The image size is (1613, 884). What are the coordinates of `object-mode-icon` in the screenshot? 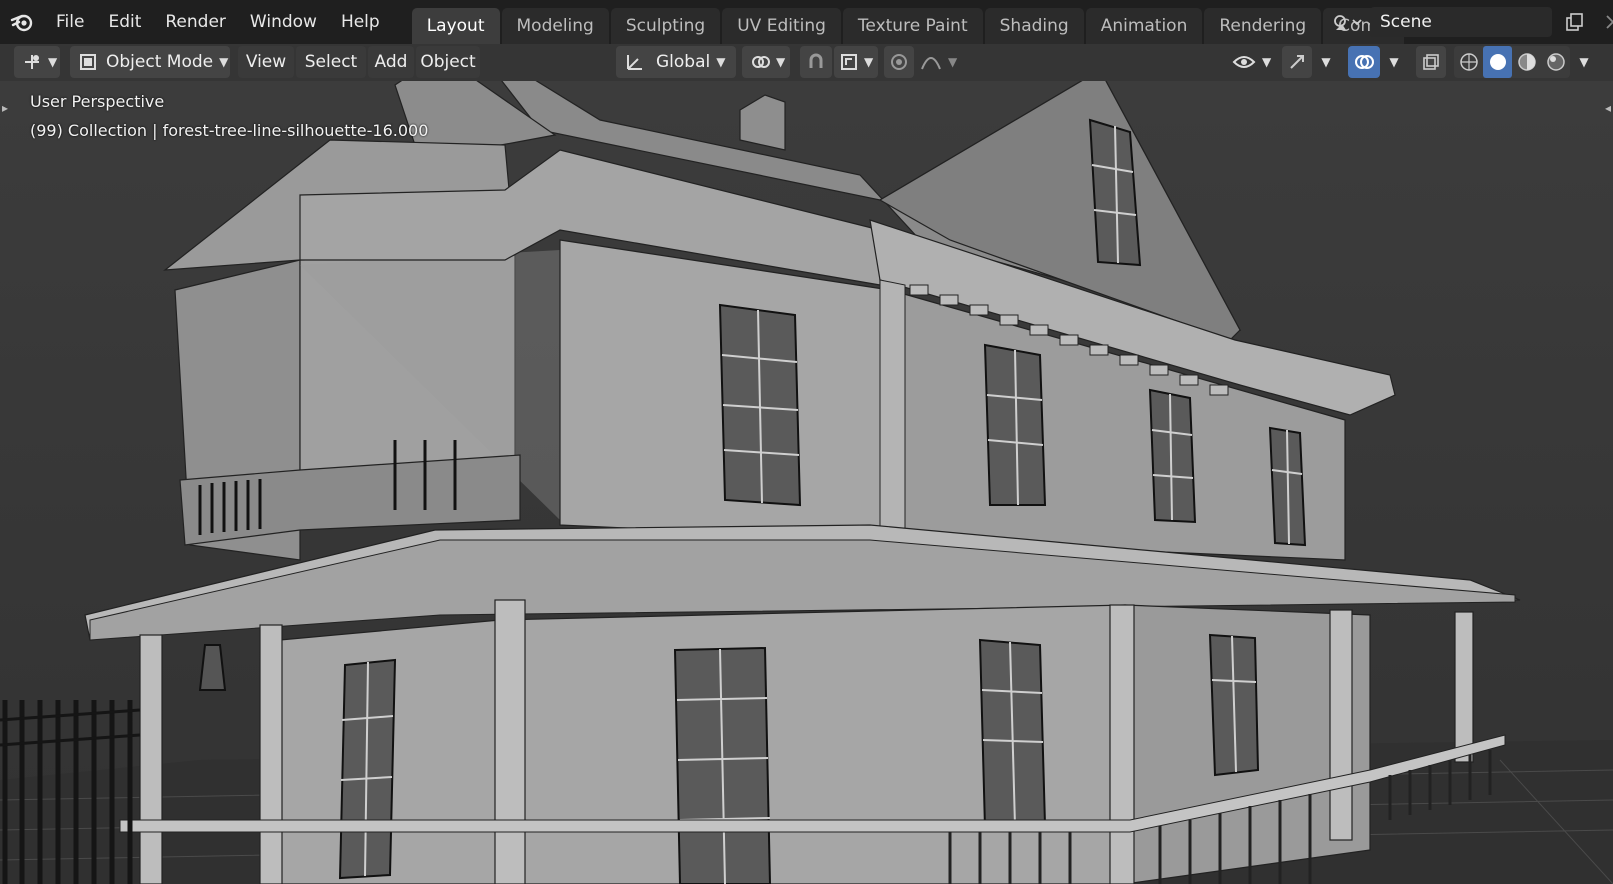 It's located at (88, 62).